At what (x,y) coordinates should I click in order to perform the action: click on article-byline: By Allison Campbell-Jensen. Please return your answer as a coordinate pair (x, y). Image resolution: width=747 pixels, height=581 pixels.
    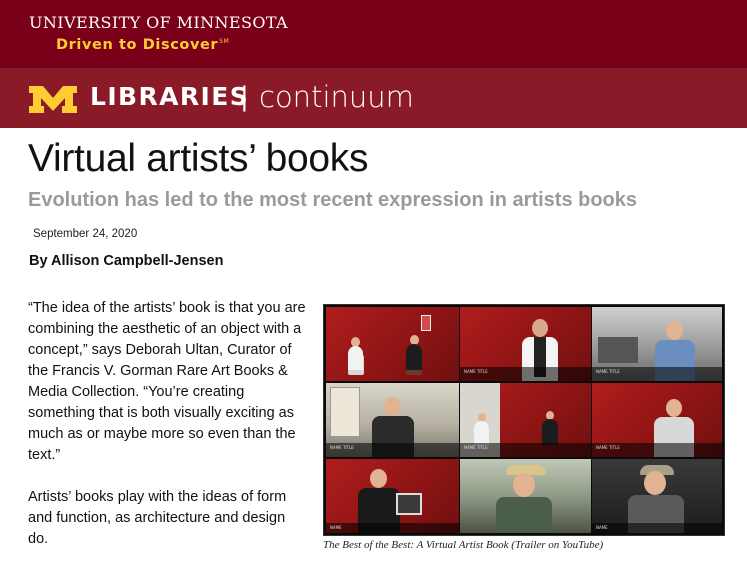
    Looking at the image, I should click on (126, 261).